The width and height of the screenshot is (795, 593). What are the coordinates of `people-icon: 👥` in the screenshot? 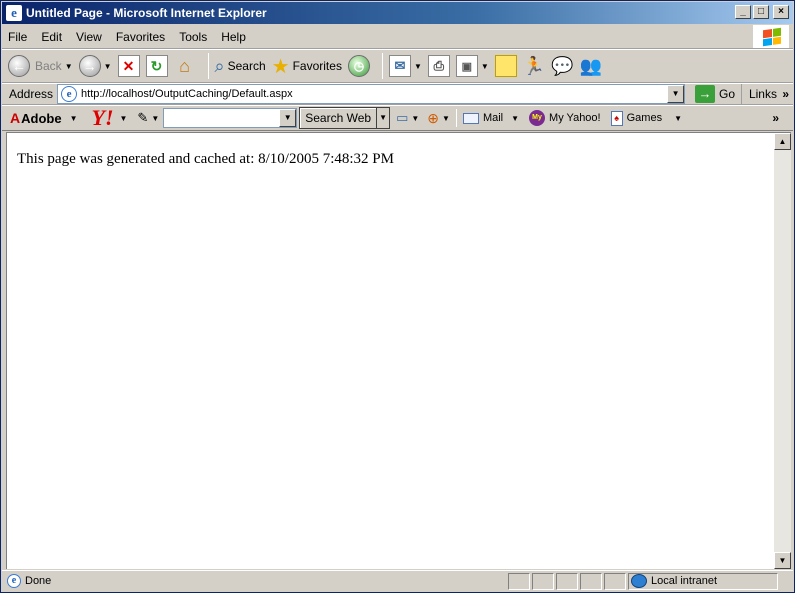 It's located at (591, 65).